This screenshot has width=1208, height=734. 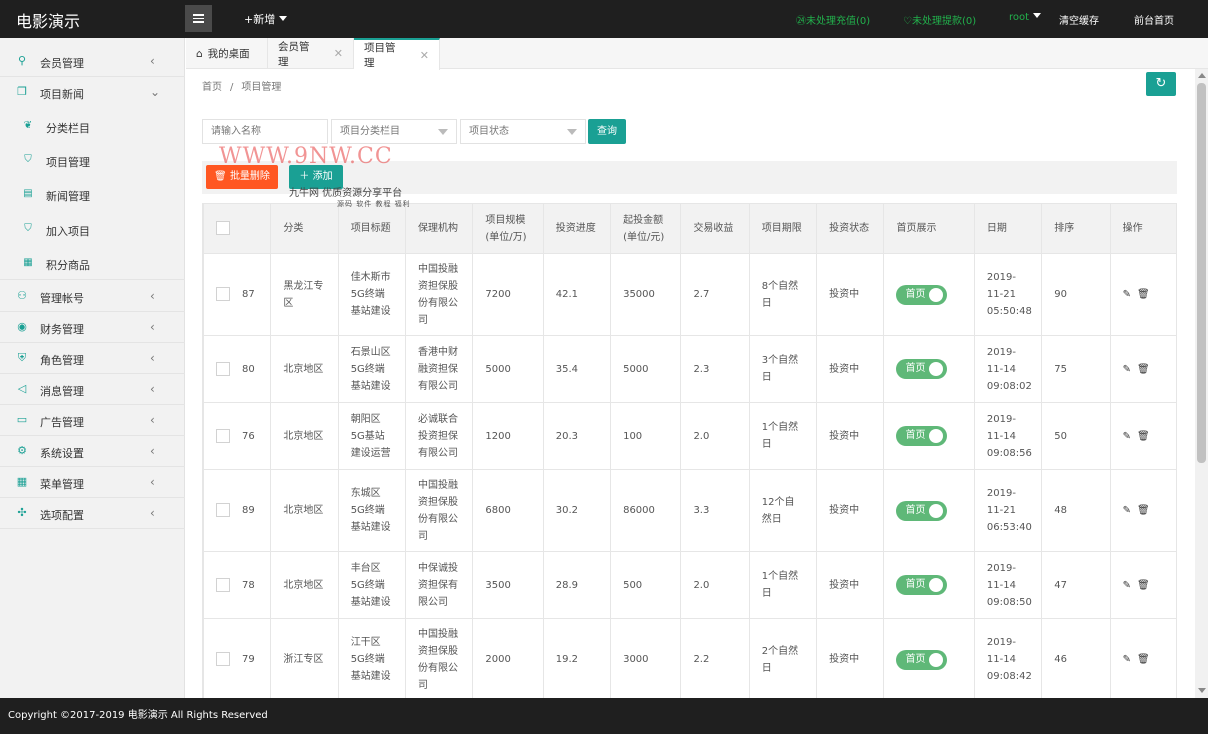 What do you see at coordinates (372, 369) in the screenshot?
I see `cell-title: 石景山区5G终端基站建设` at bounding box center [372, 369].